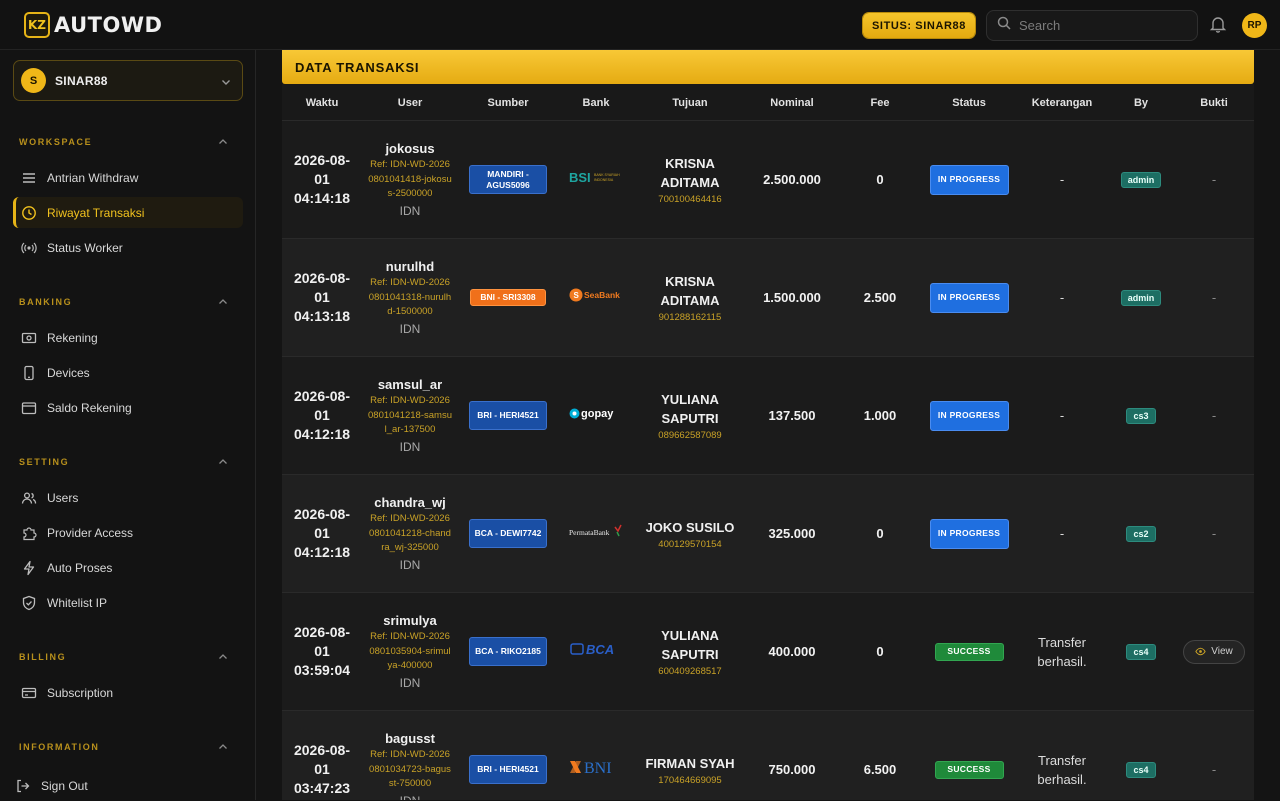 The width and height of the screenshot is (1280, 801). I want to click on destination-account: 901288162115, so click(690, 317).